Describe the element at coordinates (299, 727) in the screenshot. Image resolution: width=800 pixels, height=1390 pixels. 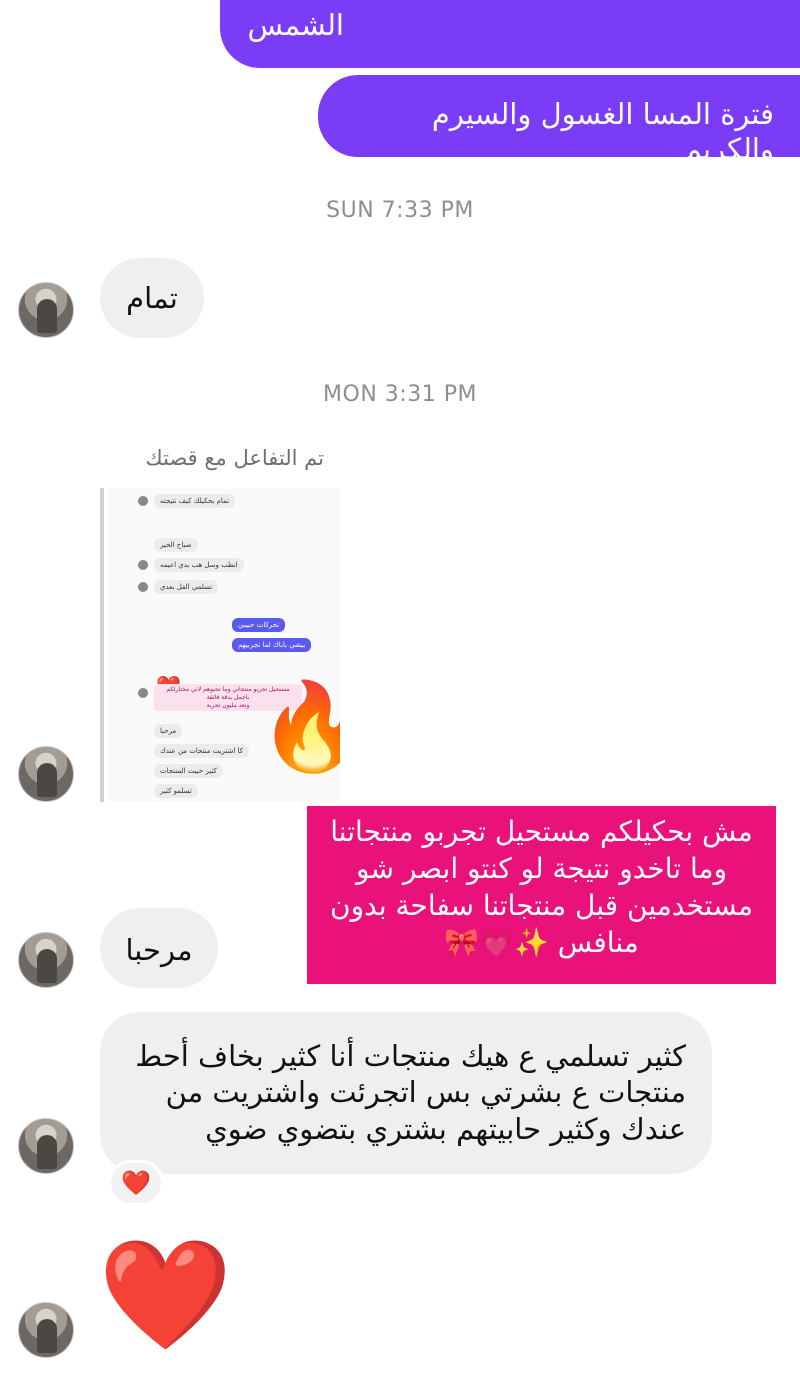
I see `fire-emoji: 🔥` at that location.